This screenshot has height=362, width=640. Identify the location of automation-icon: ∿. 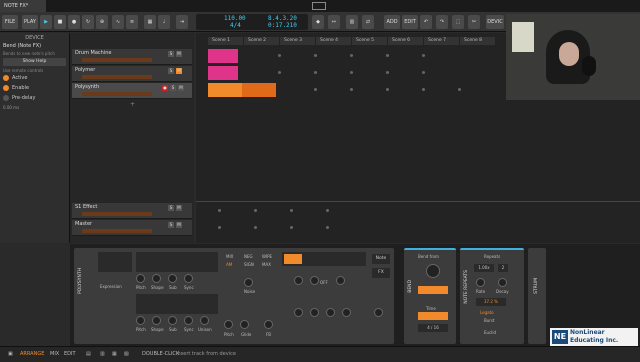
(118, 22).